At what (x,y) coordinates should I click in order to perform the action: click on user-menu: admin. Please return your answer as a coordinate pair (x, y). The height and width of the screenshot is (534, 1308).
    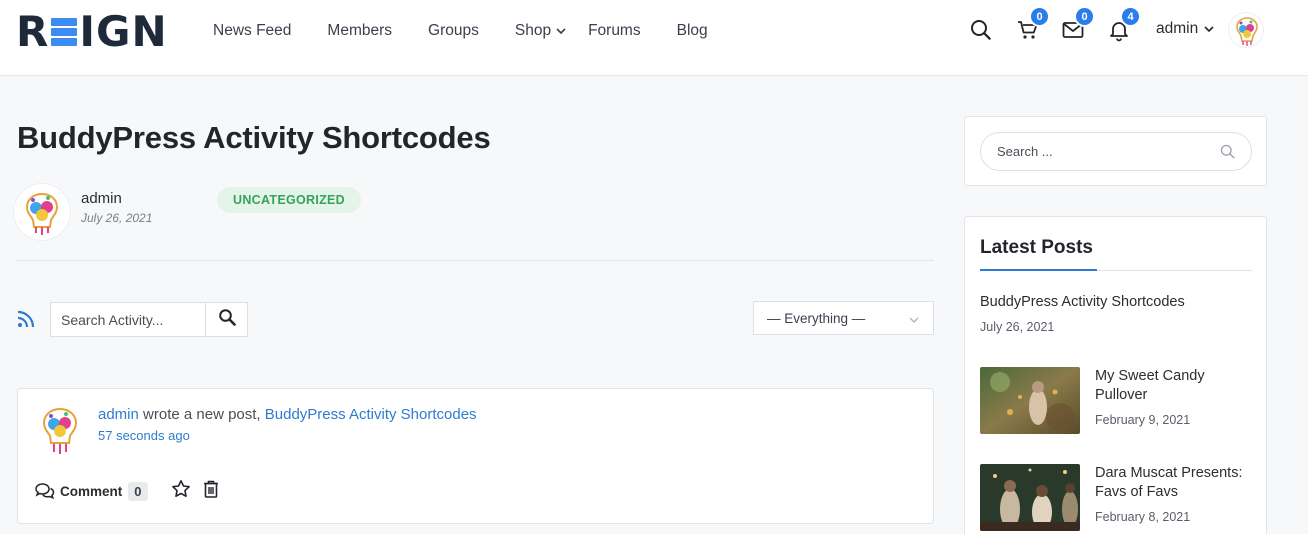
    Looking at the image, I should click on (1185, 29).